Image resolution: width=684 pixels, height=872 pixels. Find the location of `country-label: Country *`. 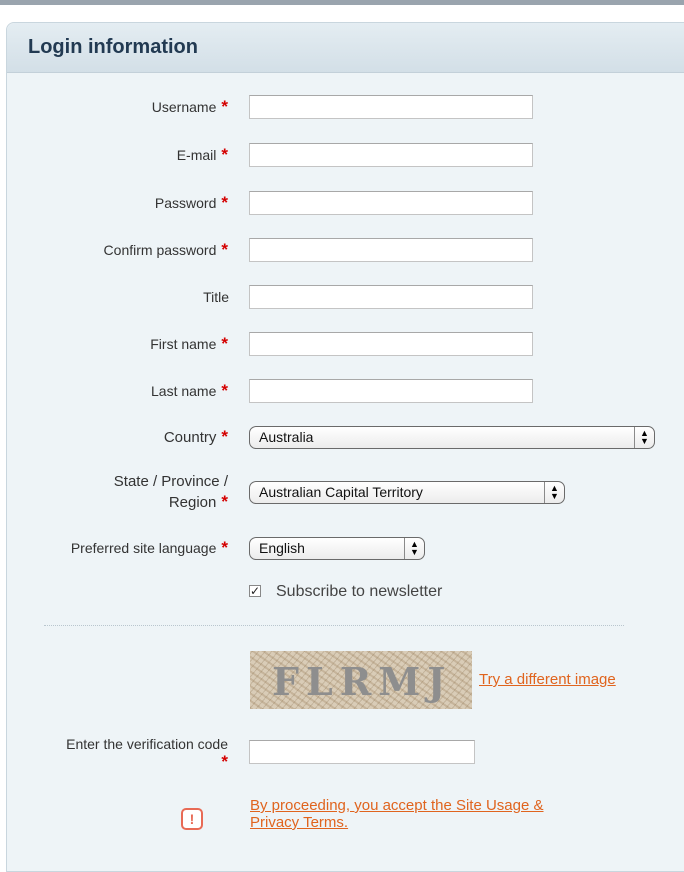

country-label: Country * is located at coordinates (195, 437).